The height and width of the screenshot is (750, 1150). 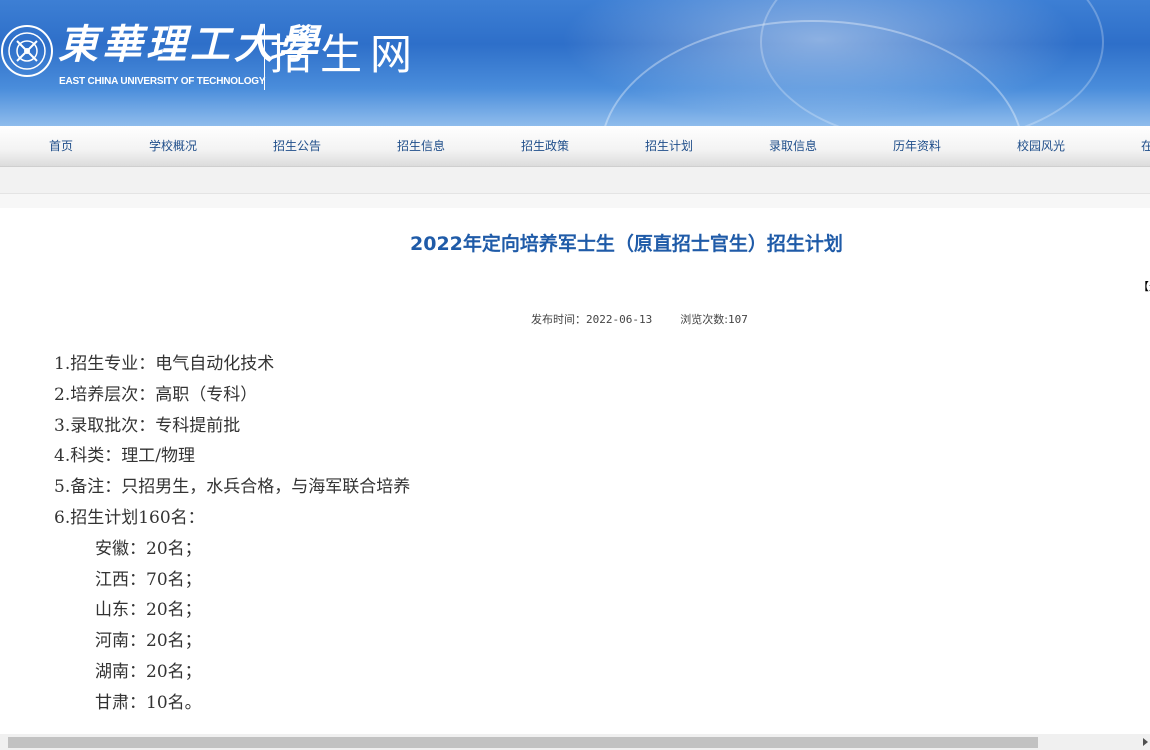 What do you see at coordinates (148, 641) in the screenshot?
I see `quota-line: 河南：20名；` at bounding box center [148, 641].